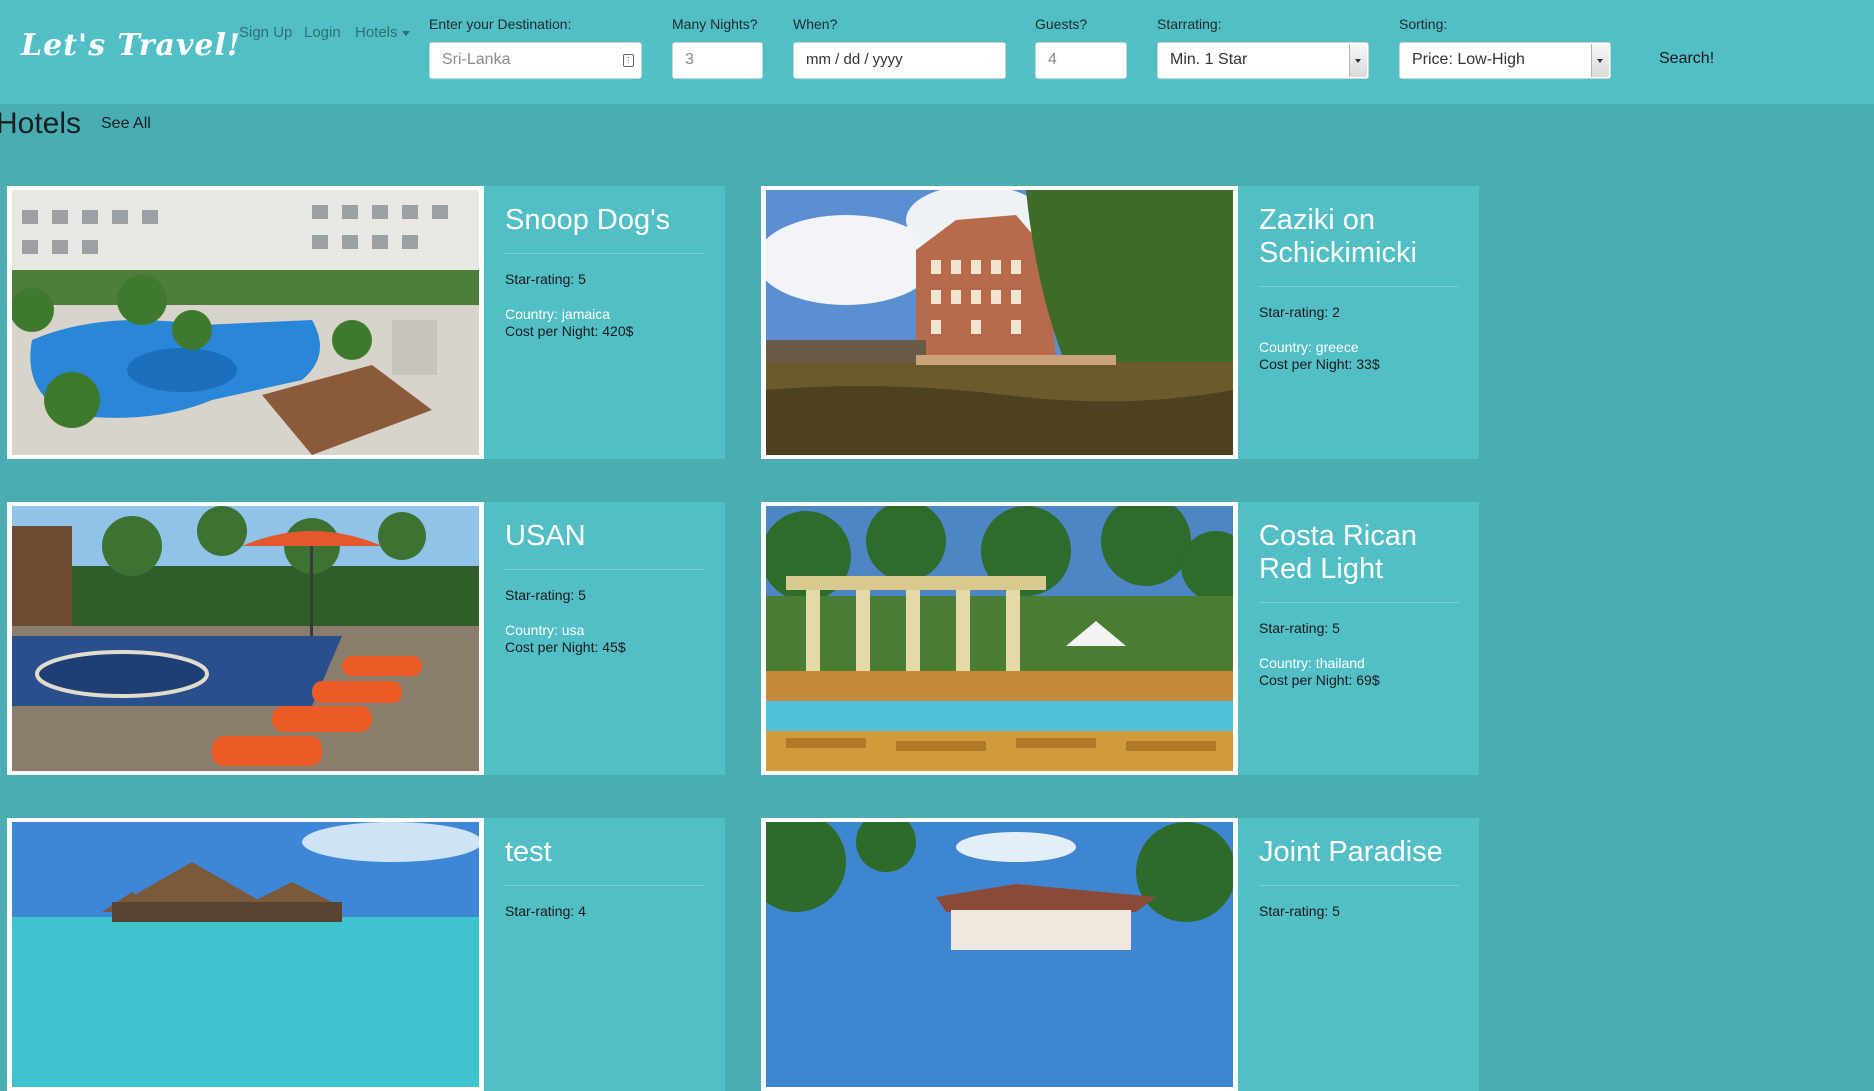  I want to click on destination-placeholder: Sri-Lanka, so click(476, 59).